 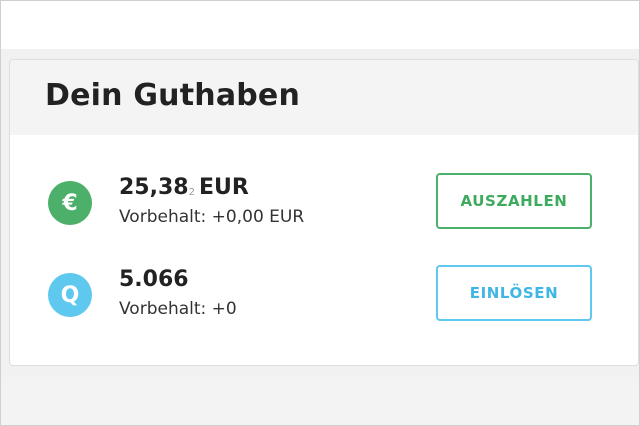 What do you see at coordinates (178, 309) in the screenshot?
I see `points-reserve: Vorbehalt: +0` at bounding box center [178, 309].